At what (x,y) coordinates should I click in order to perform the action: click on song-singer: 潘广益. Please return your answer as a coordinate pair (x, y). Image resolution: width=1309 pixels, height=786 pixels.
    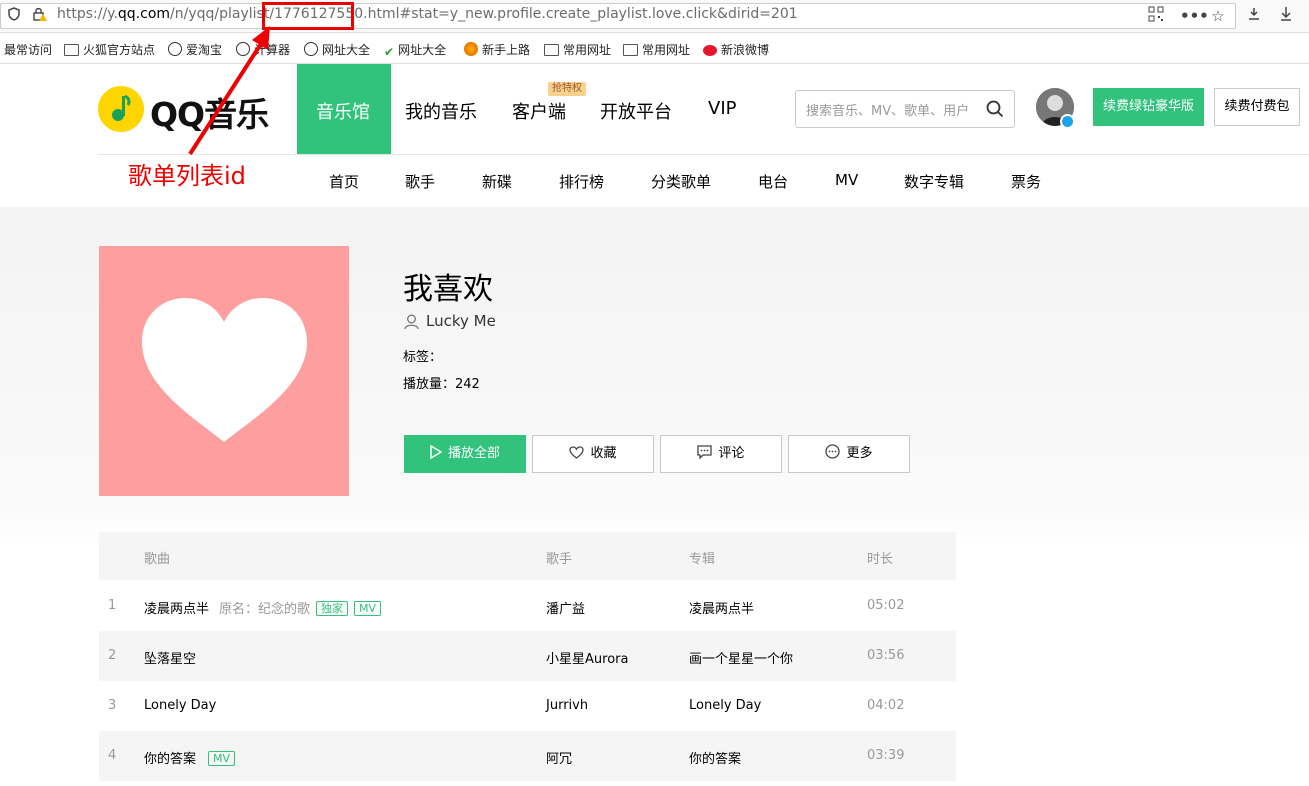
    Looking at the image, I should click on (565, 607).